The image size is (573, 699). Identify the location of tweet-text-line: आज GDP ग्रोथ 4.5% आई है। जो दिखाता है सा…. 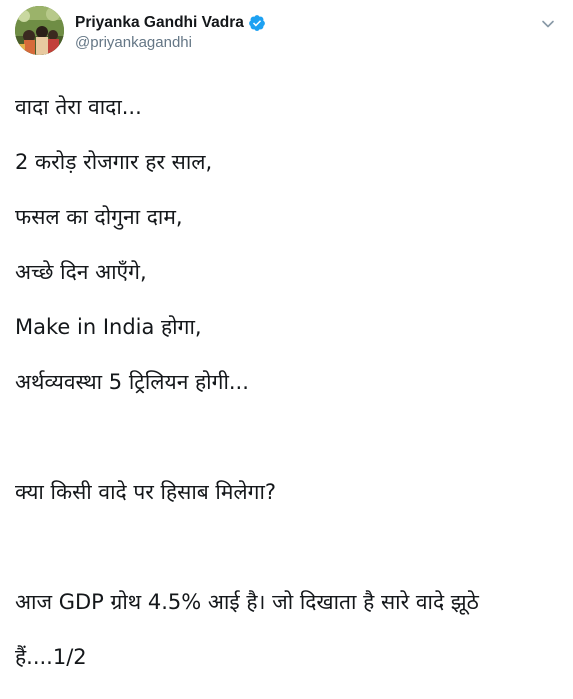
(247, 601).